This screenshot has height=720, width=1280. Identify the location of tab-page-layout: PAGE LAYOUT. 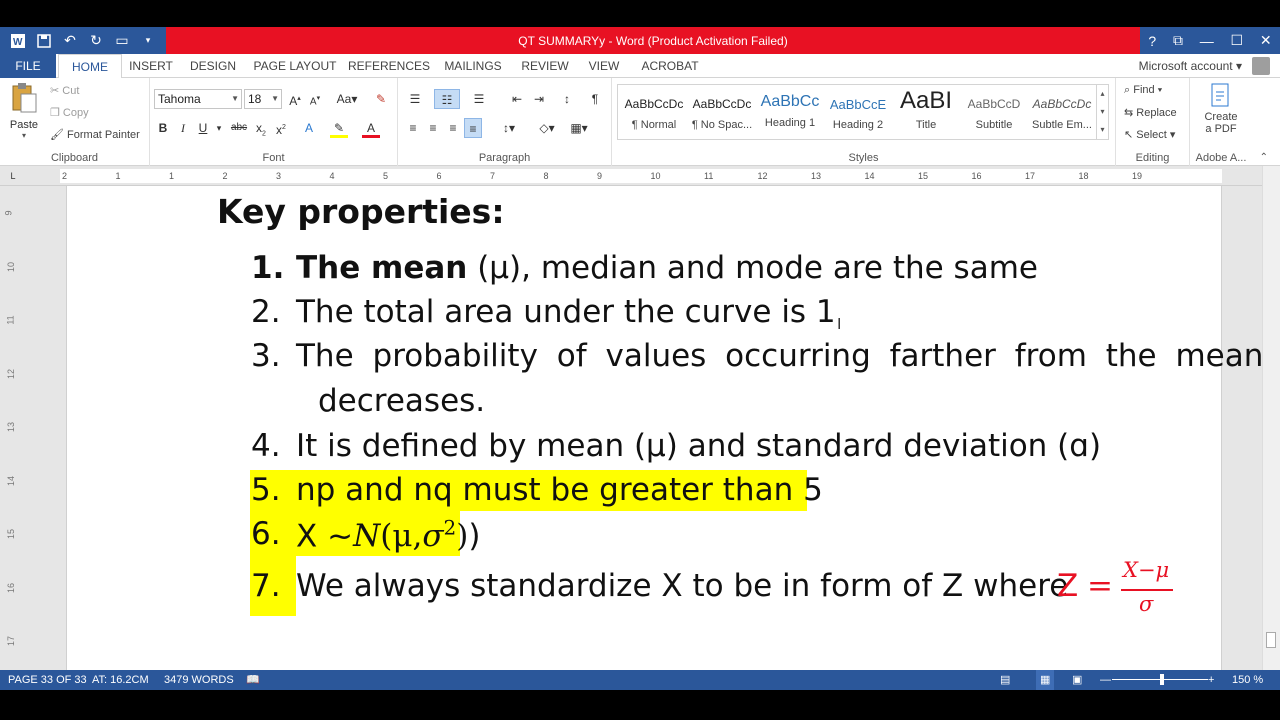
(295, 66).